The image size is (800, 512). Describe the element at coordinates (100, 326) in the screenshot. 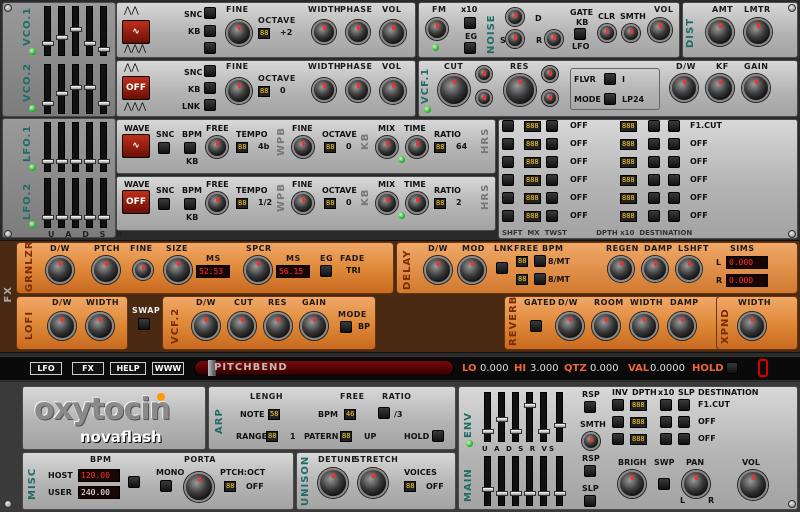

I see `lofi-width-knob` at that location.